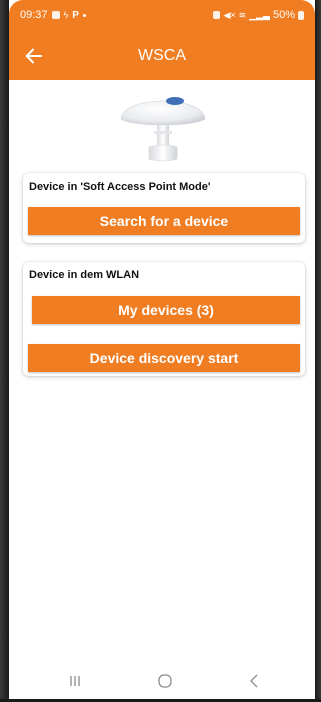 Image resolution: width=321 pixels, height=702 pixels. I want to click on soft-ap-card-title: Device in 'Soft Access Point Mode', so click(120, 187).